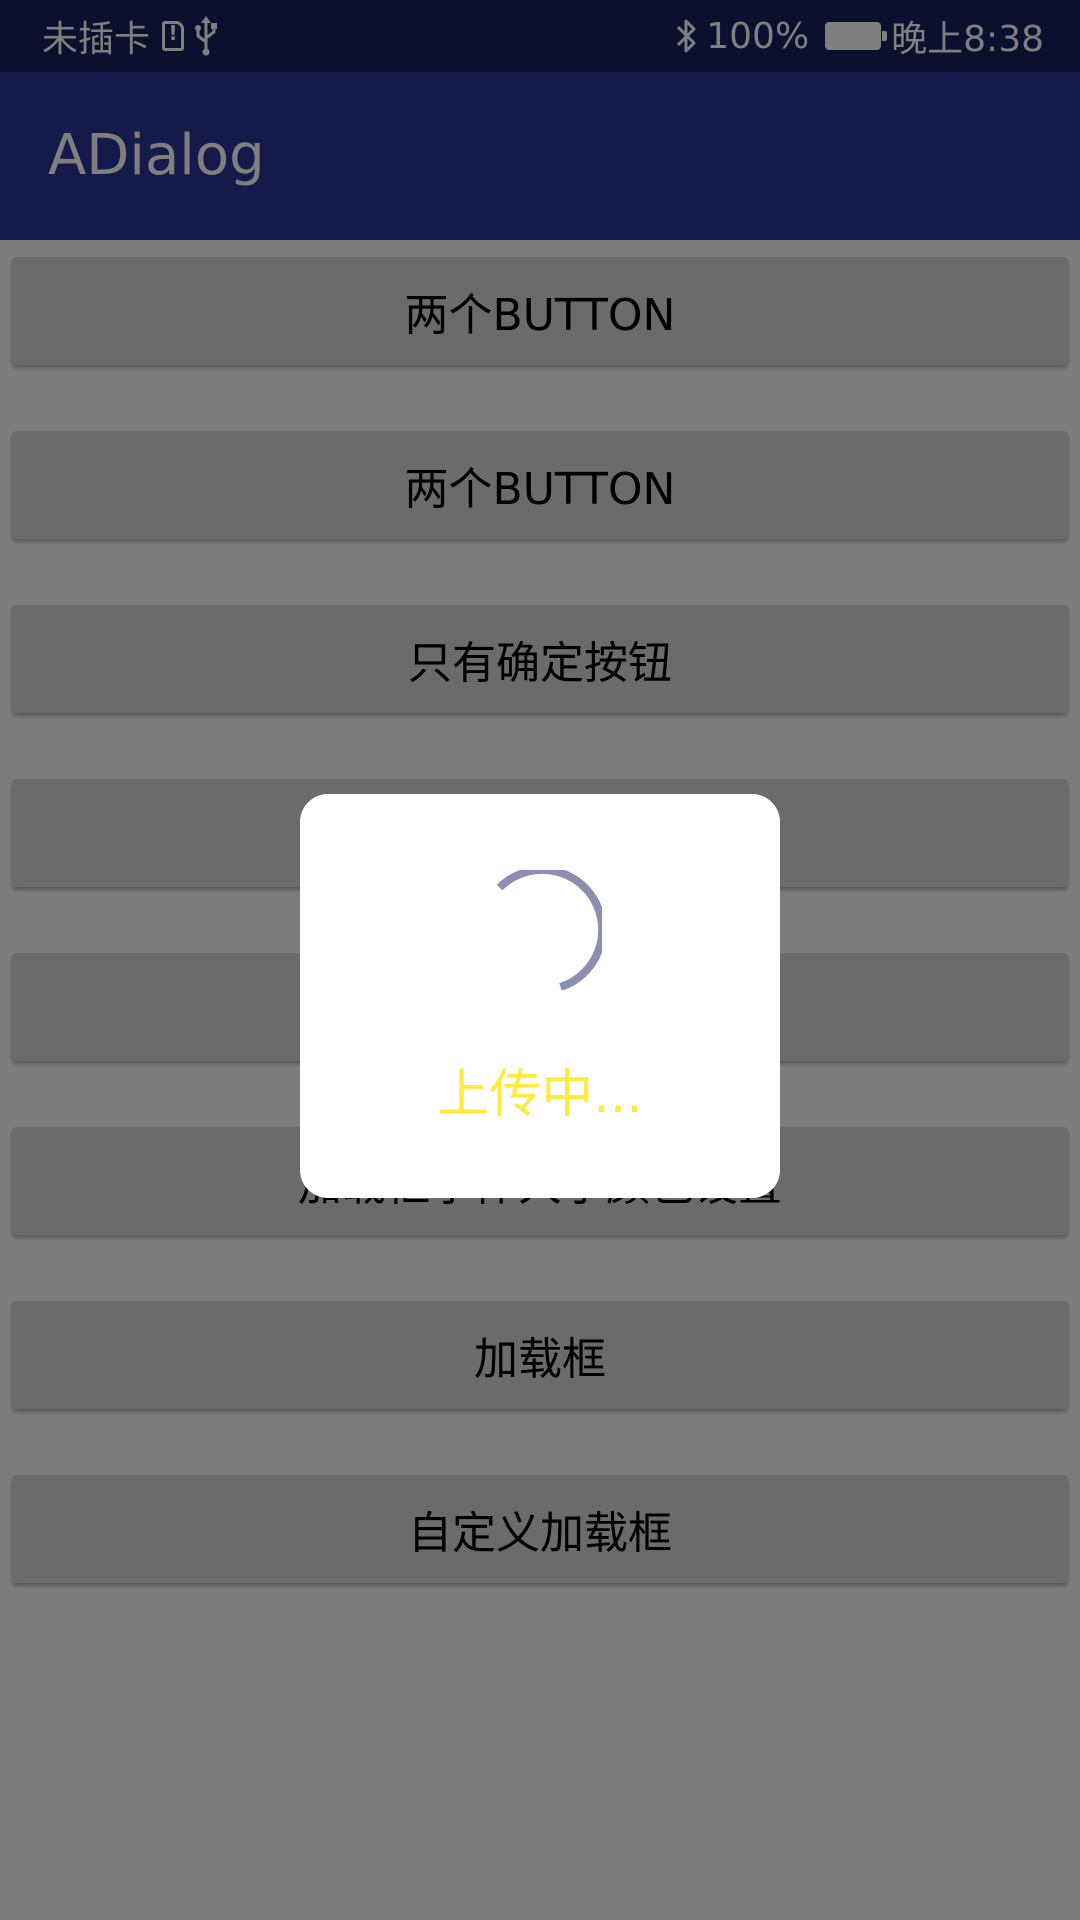 This screenshot has width=1080, height=1920. Describe the element at coordinates (549, 930) in the screenshot. I see `loading-spinner-icon` at that location.